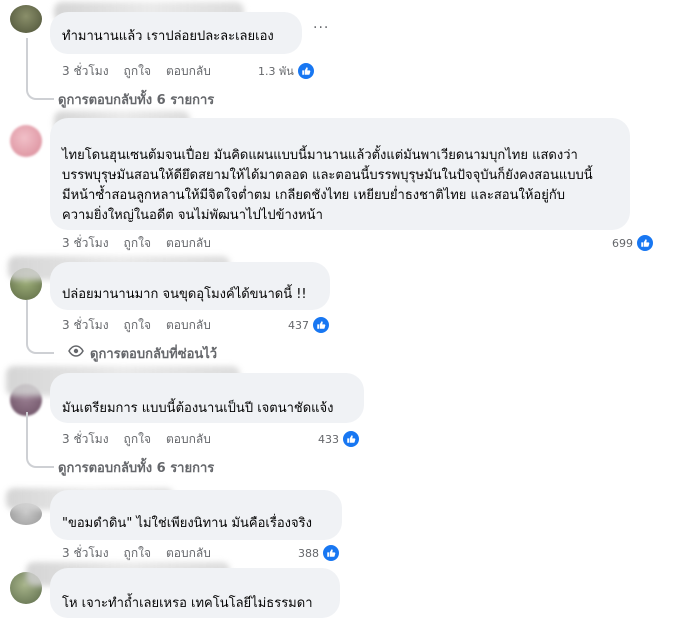 The image size is (673, 618). Describe the element at coordinates (321, 28) in the screenshot. I see `more-options-icon: ···` at that location.